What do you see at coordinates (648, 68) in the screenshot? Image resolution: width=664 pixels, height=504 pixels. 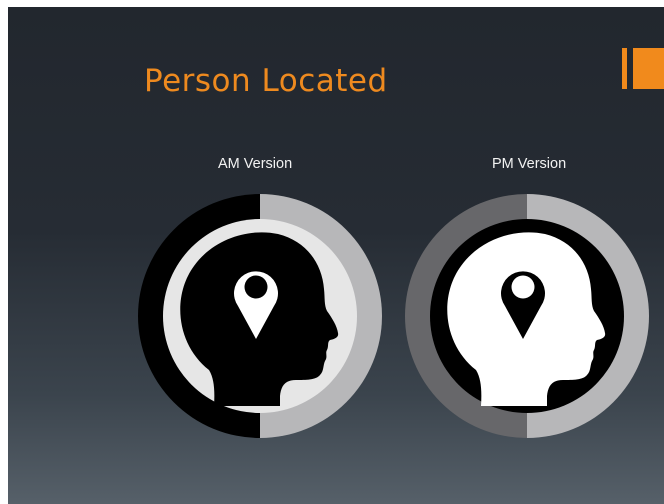 I see `accent-bar-thick` at bounding box center [648, 68].